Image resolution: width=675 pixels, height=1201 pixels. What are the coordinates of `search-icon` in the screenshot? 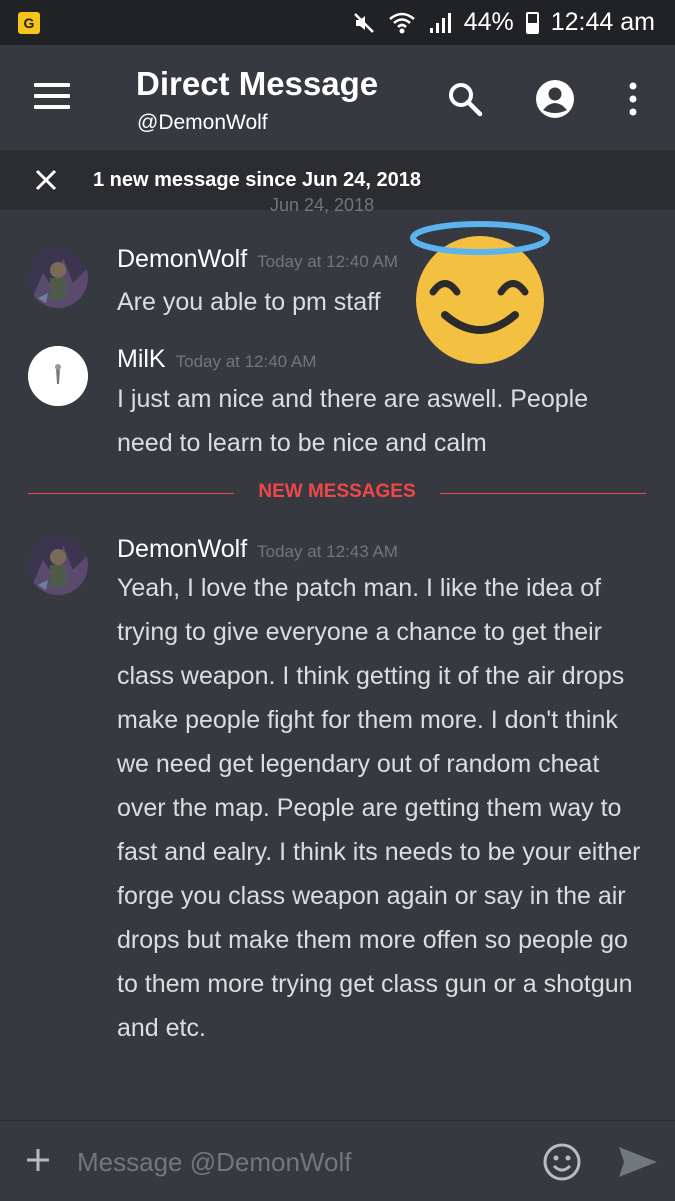 It's located at (465, 99).